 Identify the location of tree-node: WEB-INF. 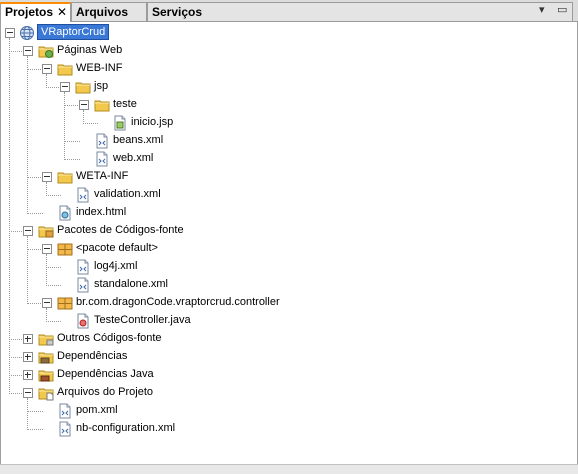
(281, 69).